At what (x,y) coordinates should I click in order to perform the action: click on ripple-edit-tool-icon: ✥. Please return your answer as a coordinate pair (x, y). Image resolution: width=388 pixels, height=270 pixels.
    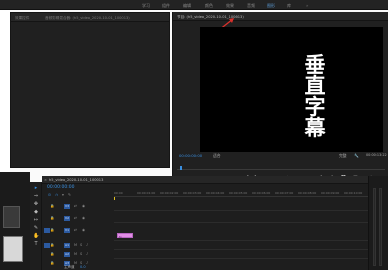
    Looking at the image, I should click on (36, 204).